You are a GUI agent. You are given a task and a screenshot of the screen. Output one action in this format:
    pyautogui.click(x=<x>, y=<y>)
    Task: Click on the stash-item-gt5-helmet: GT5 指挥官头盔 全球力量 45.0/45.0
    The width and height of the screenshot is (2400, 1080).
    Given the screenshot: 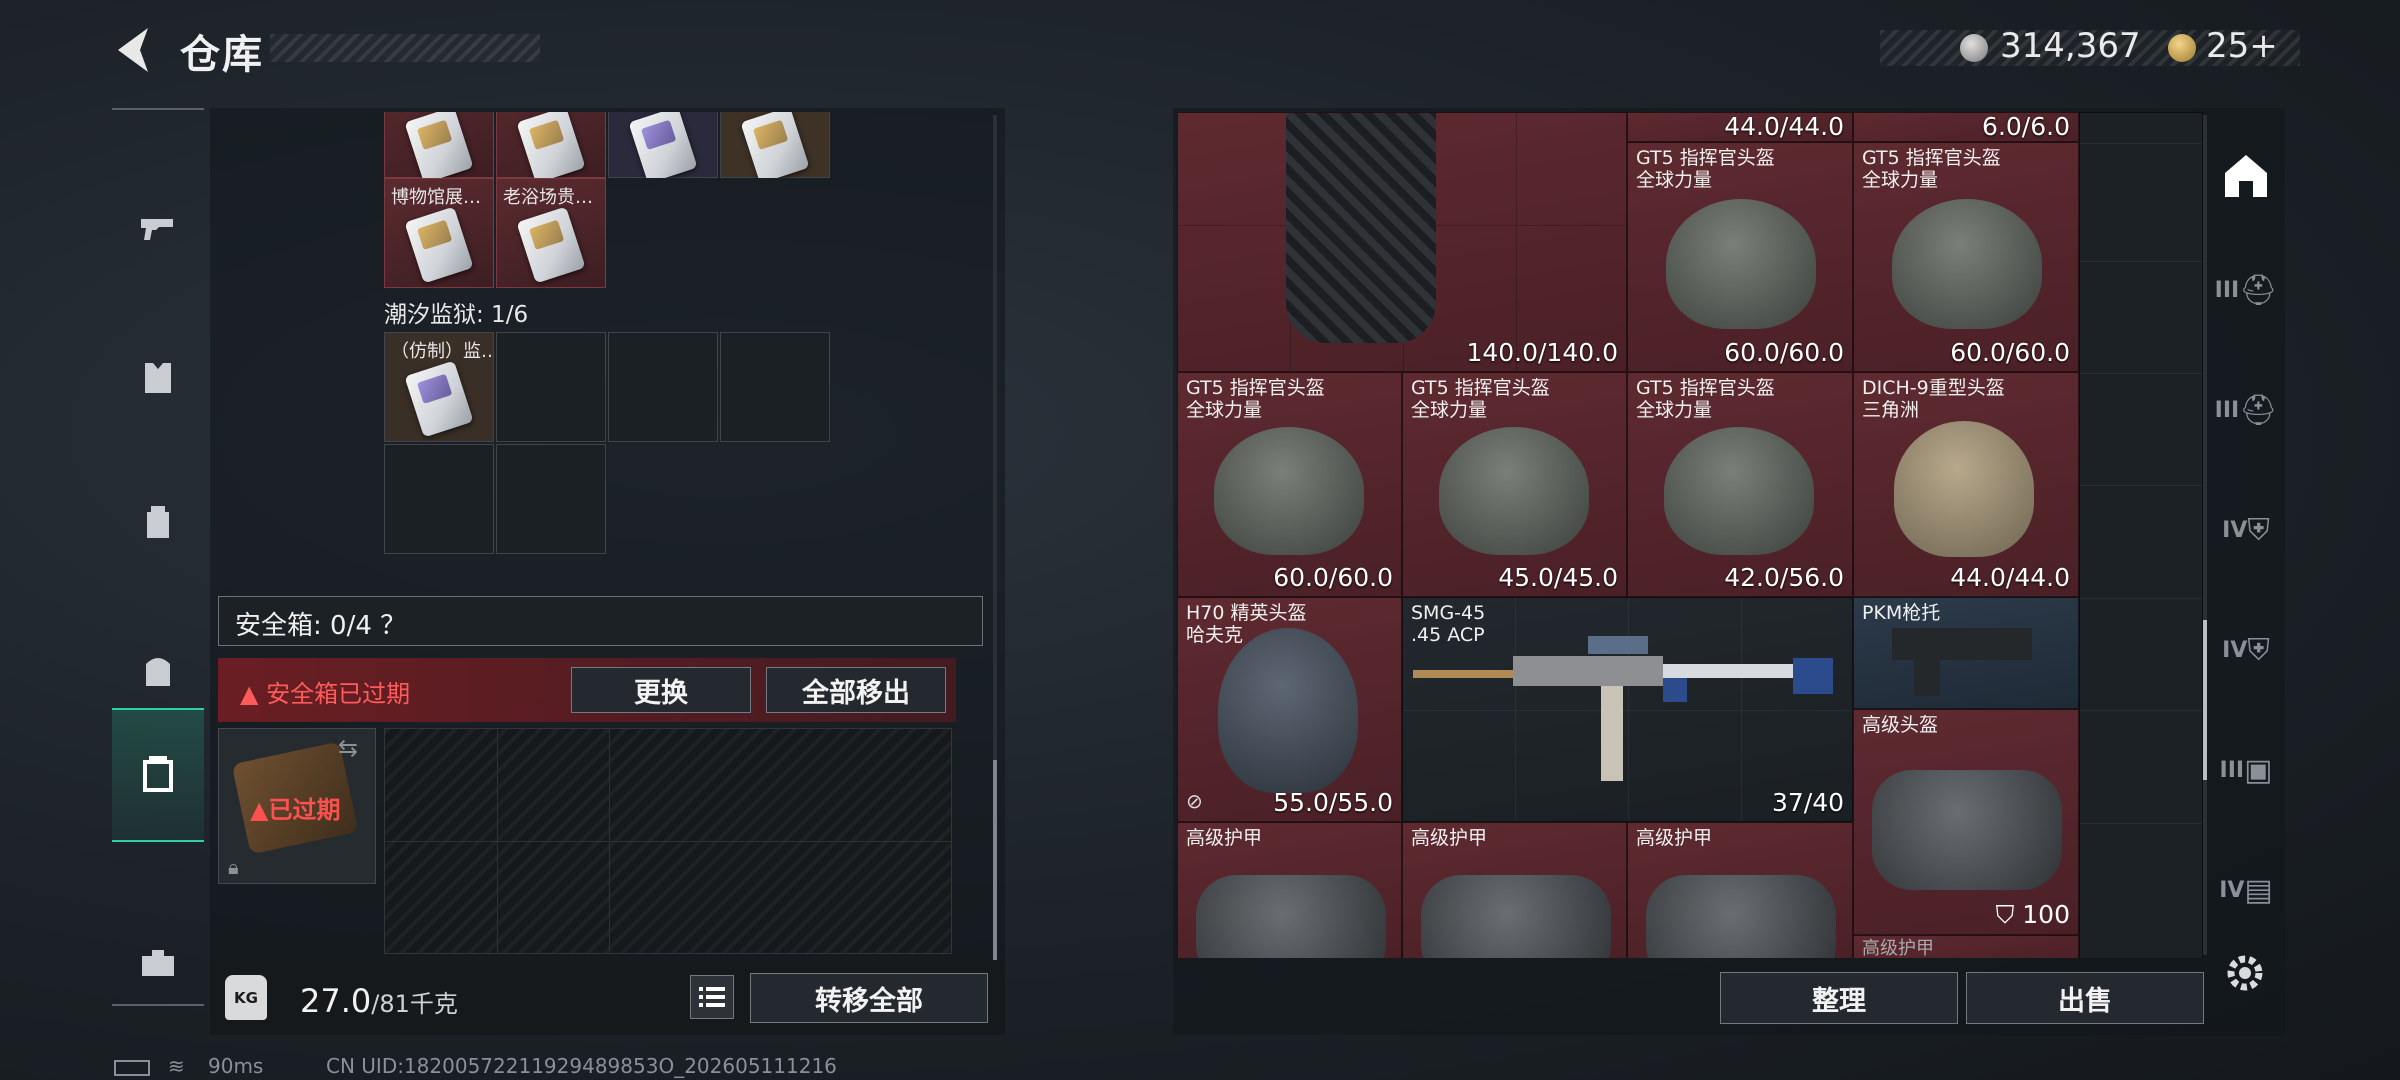 What is the action you would take?
    pyautogui.click(x=1514, y=484)
    